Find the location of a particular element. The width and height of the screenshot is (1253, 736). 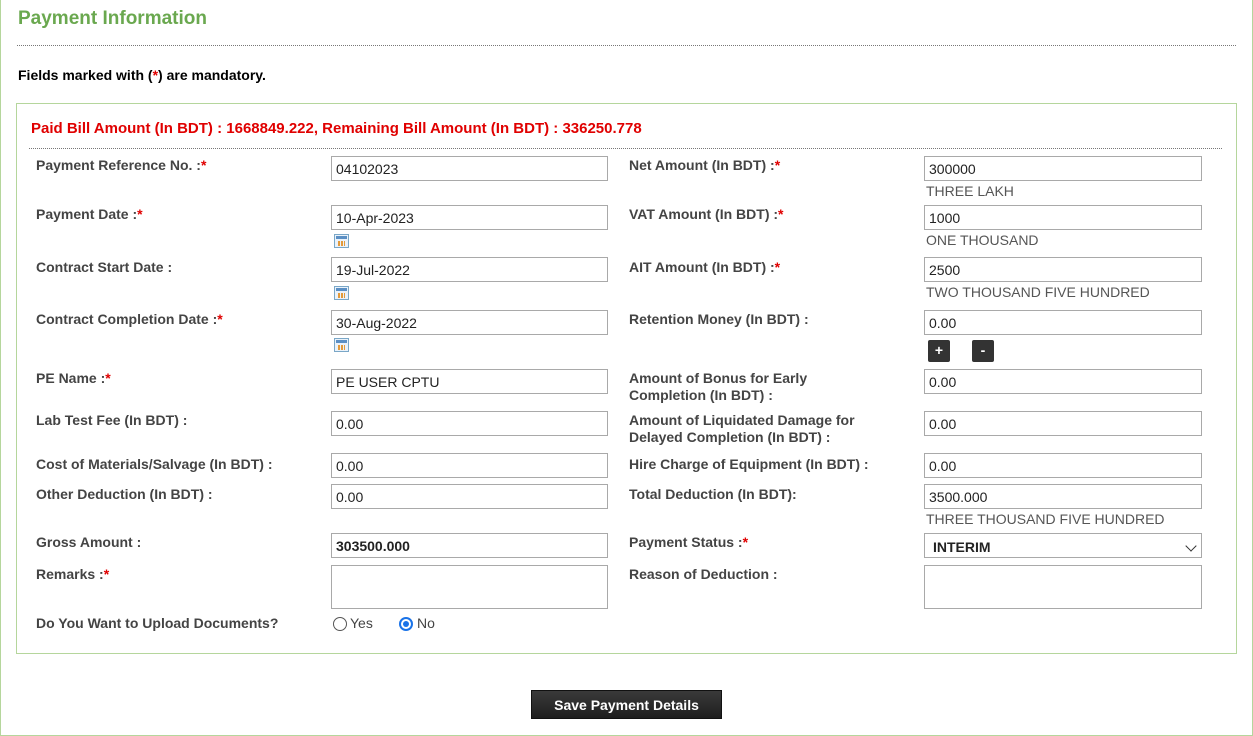

total-deduction-label: Total Deduction (In BDT): is located at coordinates (713, 494).